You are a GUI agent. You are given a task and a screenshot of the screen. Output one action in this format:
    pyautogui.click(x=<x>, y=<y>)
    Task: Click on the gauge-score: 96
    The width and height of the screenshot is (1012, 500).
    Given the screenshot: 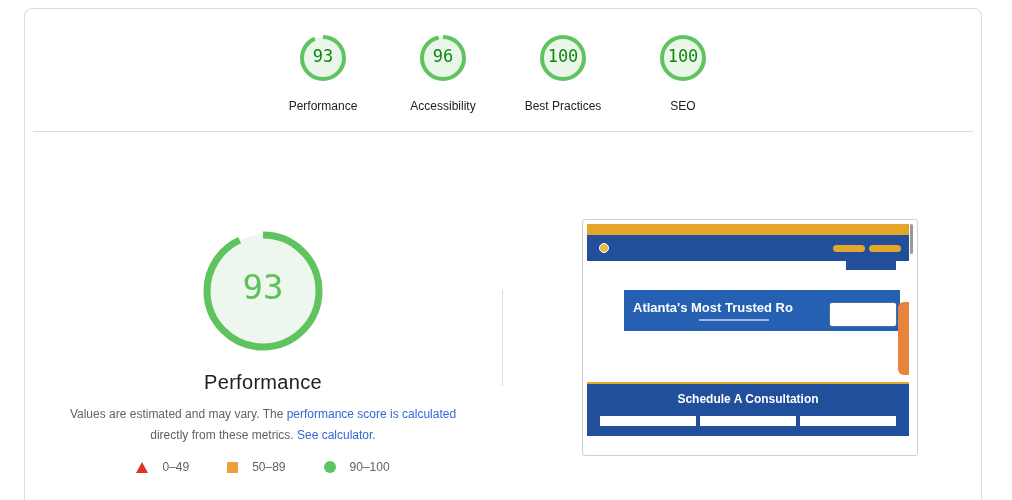 What is the action you would take?
    pyautogui.click(x=443, y=56)
    